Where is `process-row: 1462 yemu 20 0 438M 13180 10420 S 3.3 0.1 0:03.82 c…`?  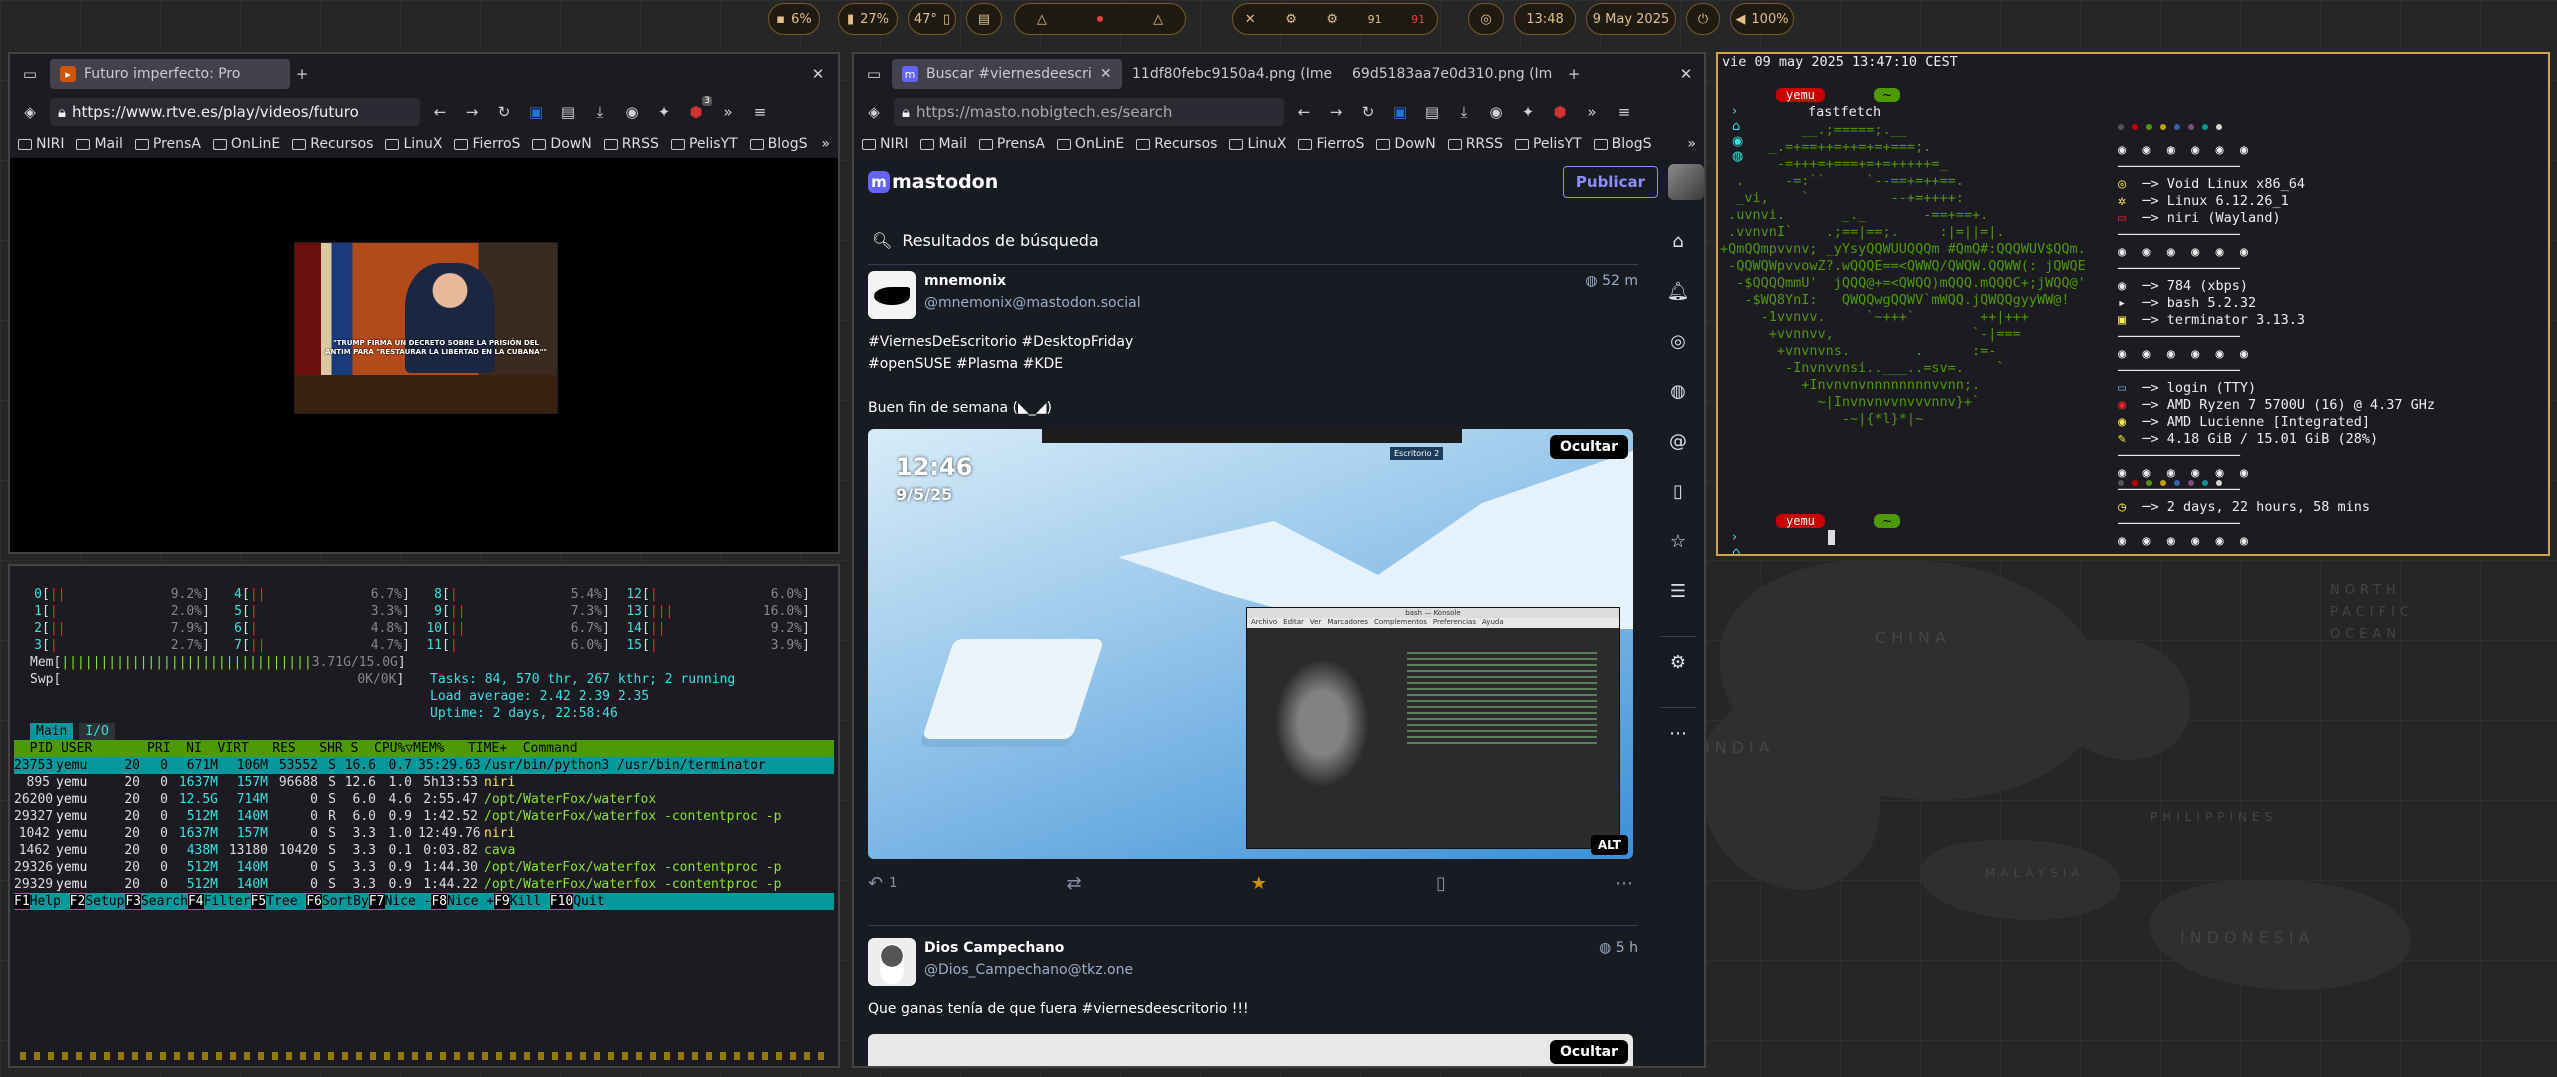 process-row: 1462 yemu 20 0 438M 13180 10420 S 3.3 0.1 0:03.82 c… is located at coordinates (424, 850).